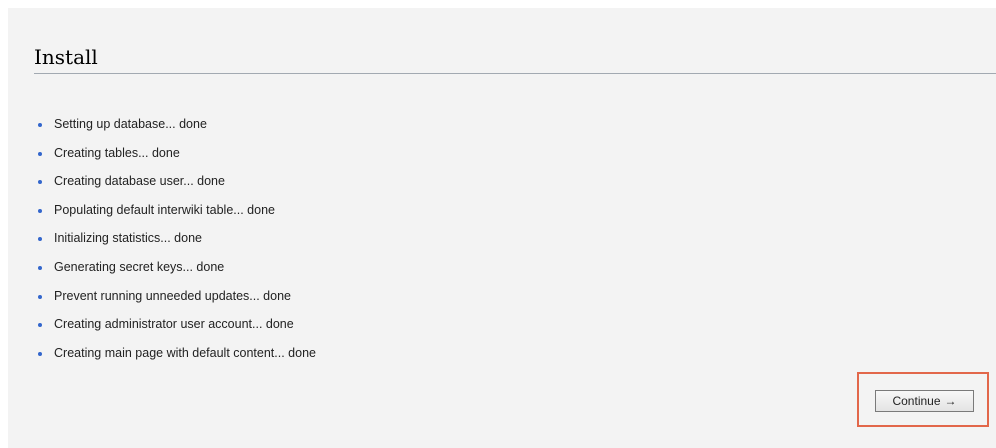  What do you see at coordinates (130, 124) in the screenshot?
I see `install-step-text: Setting up database... done` at bounding box center [130, 124].